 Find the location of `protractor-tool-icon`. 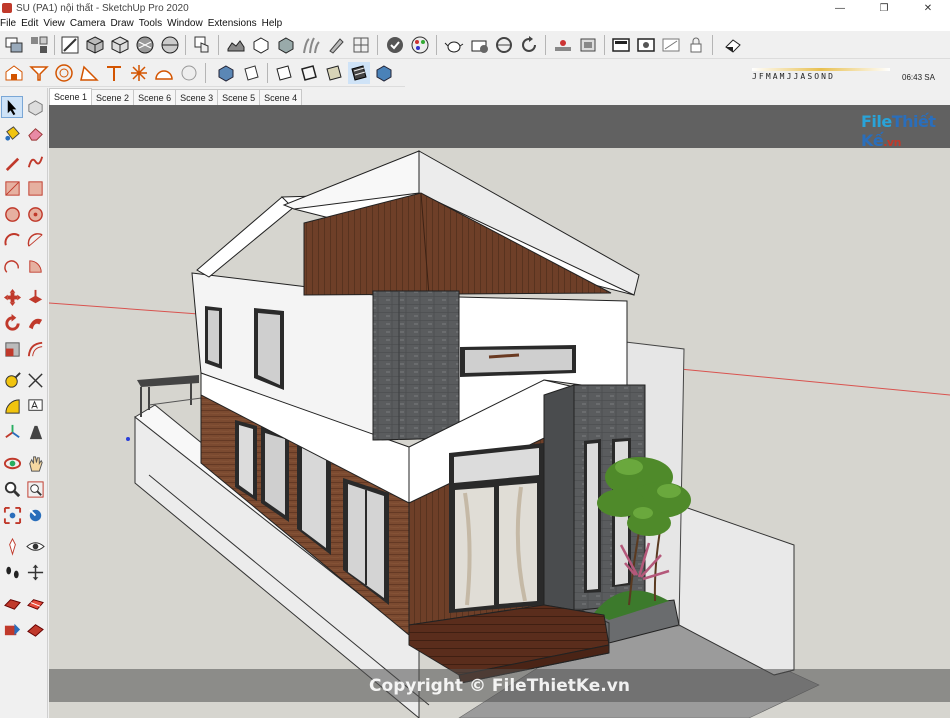

protractor-tool-icon is located at coordinates (12, 406).